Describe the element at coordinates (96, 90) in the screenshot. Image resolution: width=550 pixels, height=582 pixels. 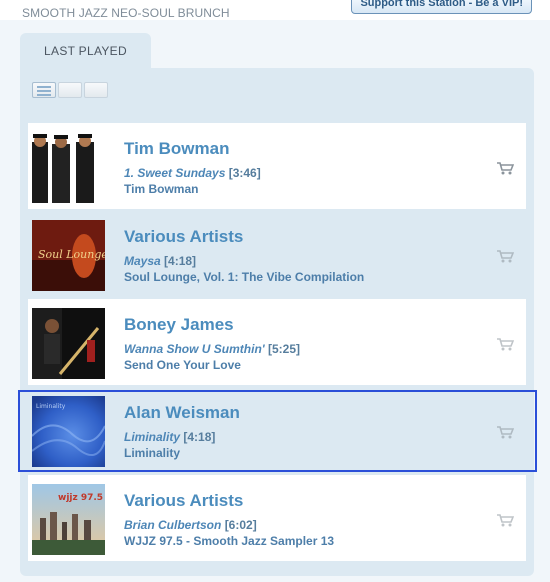
I see `compact-view-button` at that location.